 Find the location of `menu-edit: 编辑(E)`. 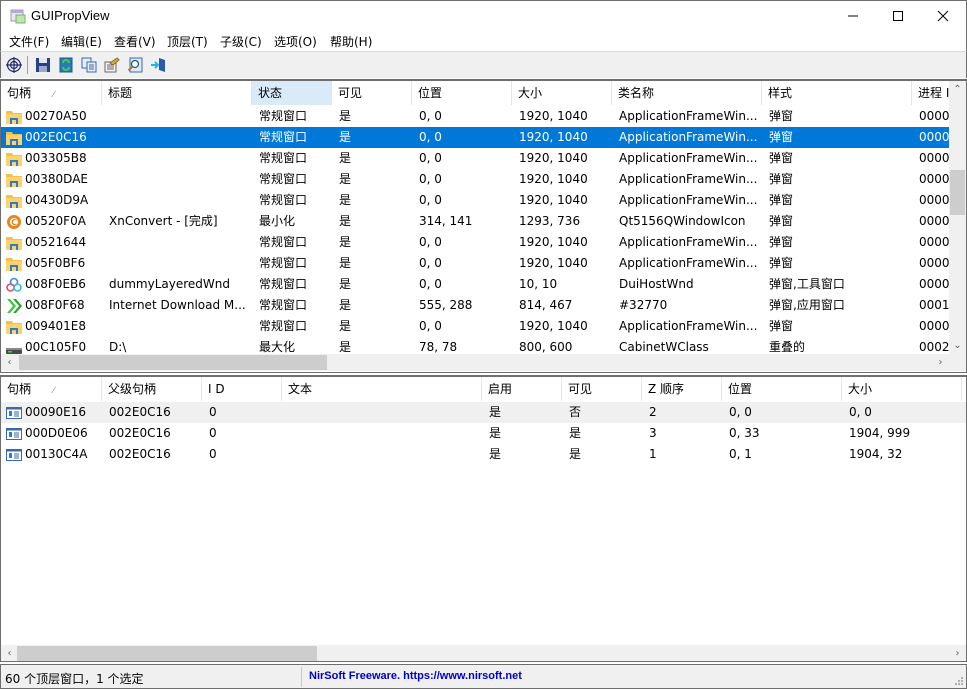

menu-edit: 编辑(E) is located at coordinates (81, 41).